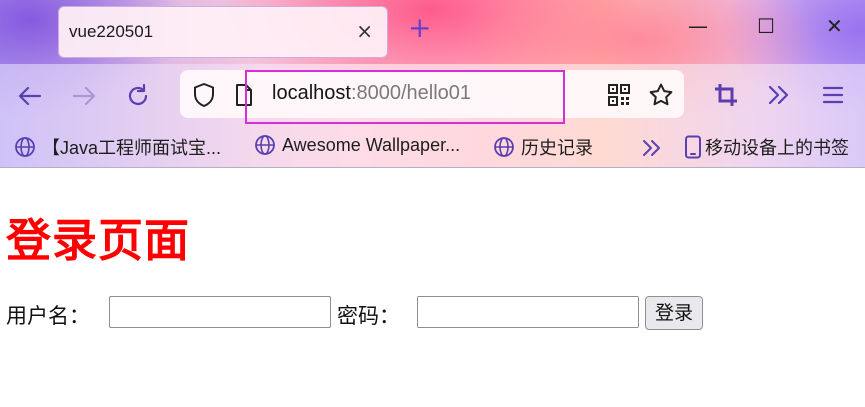  Describe the element at coordinates (766, 26) in the screenshot. I see `maximize-icon: ☐` at that location.